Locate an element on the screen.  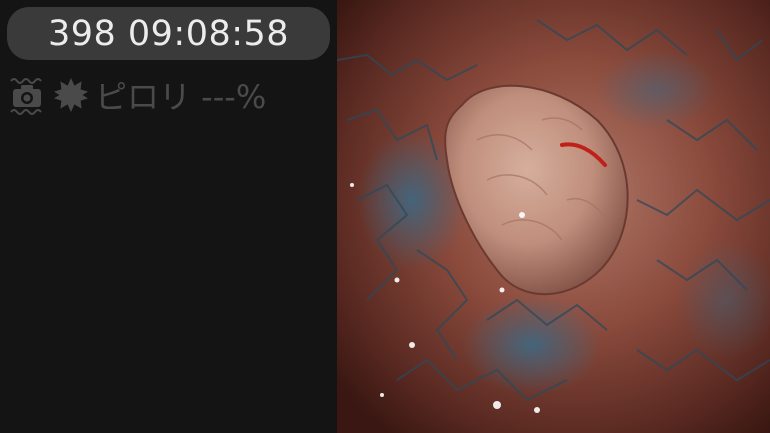
pylori-probability-label: ピロリ ---% is located at coordinates (181, 97).